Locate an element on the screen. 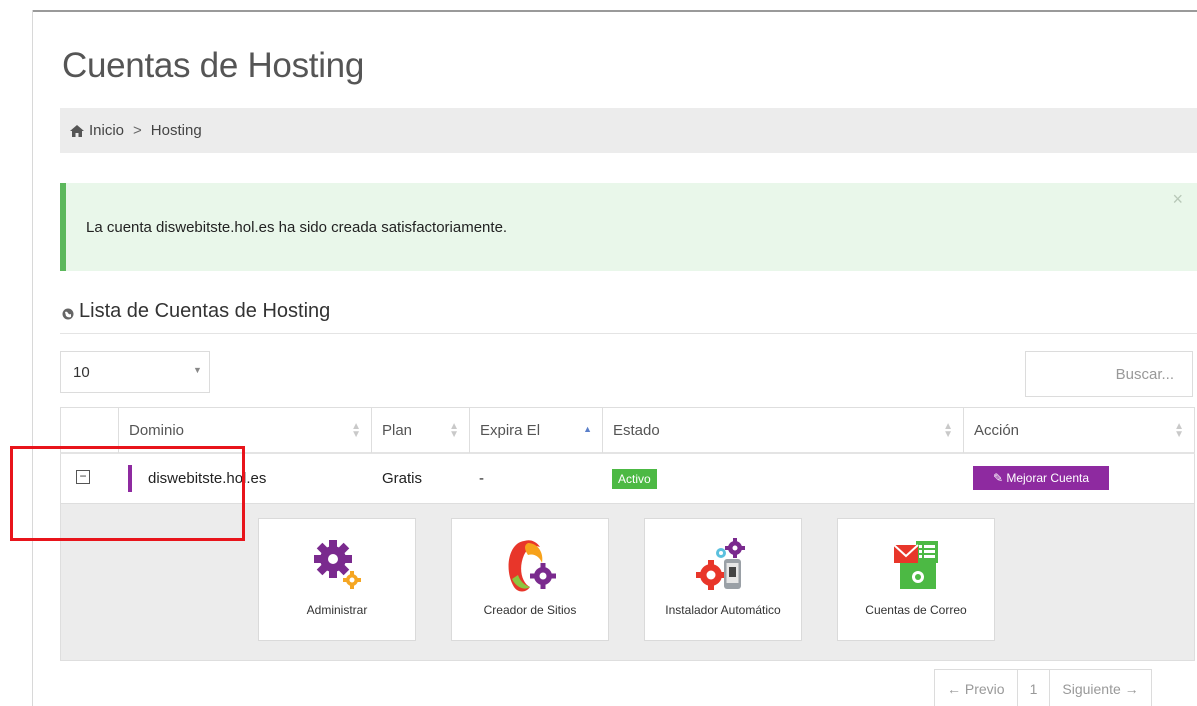 This screenshot has width=1197, height=706. tool-creador-de-sitios: Creador de Sitios is located at coordinates (530, 579).